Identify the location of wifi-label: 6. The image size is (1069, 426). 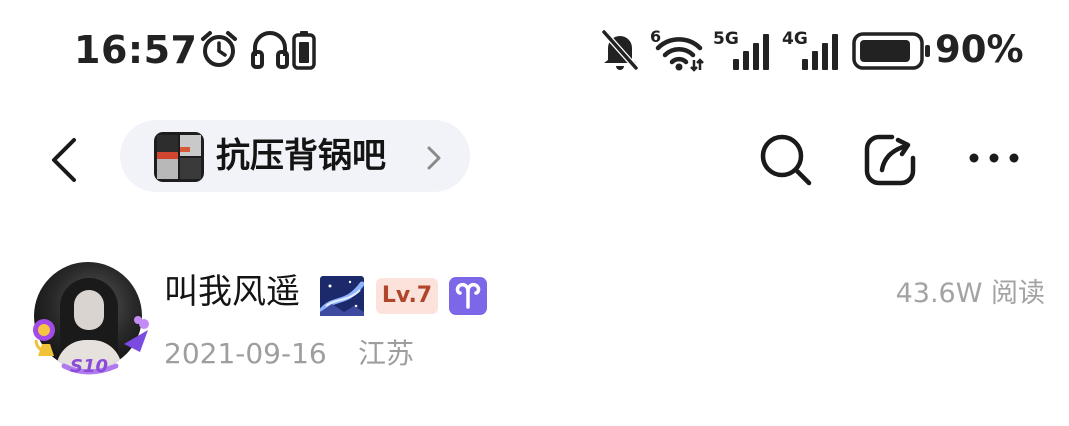
(655, 36).